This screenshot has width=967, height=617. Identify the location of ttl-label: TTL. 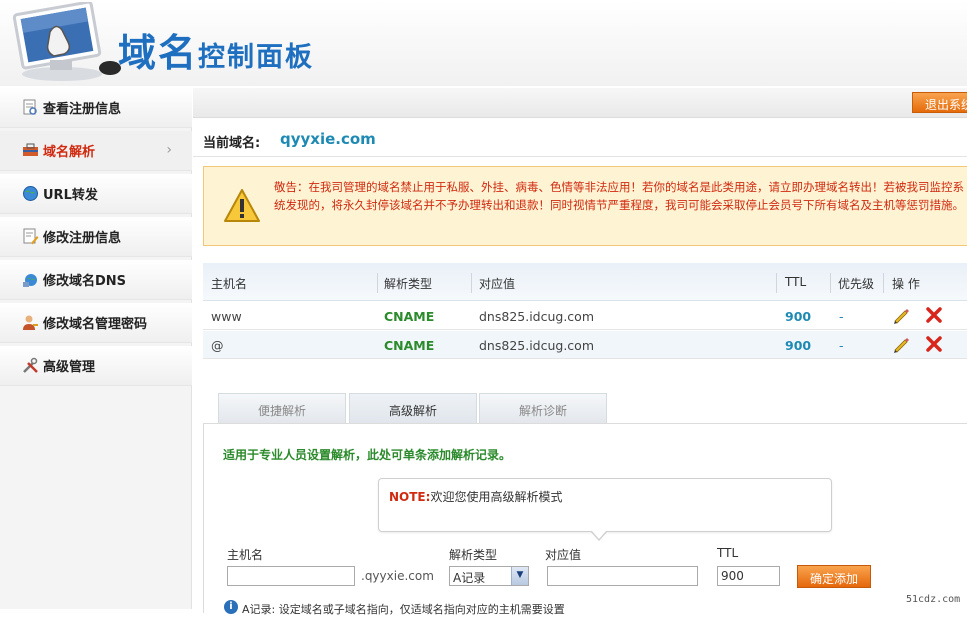
(728, 553).